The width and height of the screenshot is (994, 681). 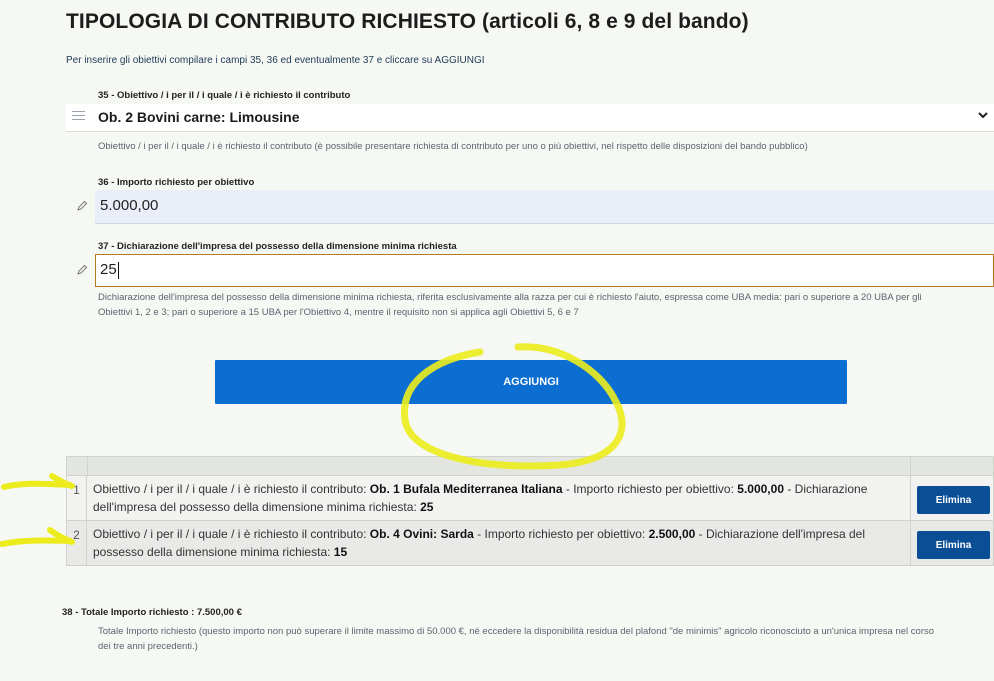 What do you see at coordinates (77, 498) in the screenshot?
I see `row-number: 1` at bounding box center [77, 498].